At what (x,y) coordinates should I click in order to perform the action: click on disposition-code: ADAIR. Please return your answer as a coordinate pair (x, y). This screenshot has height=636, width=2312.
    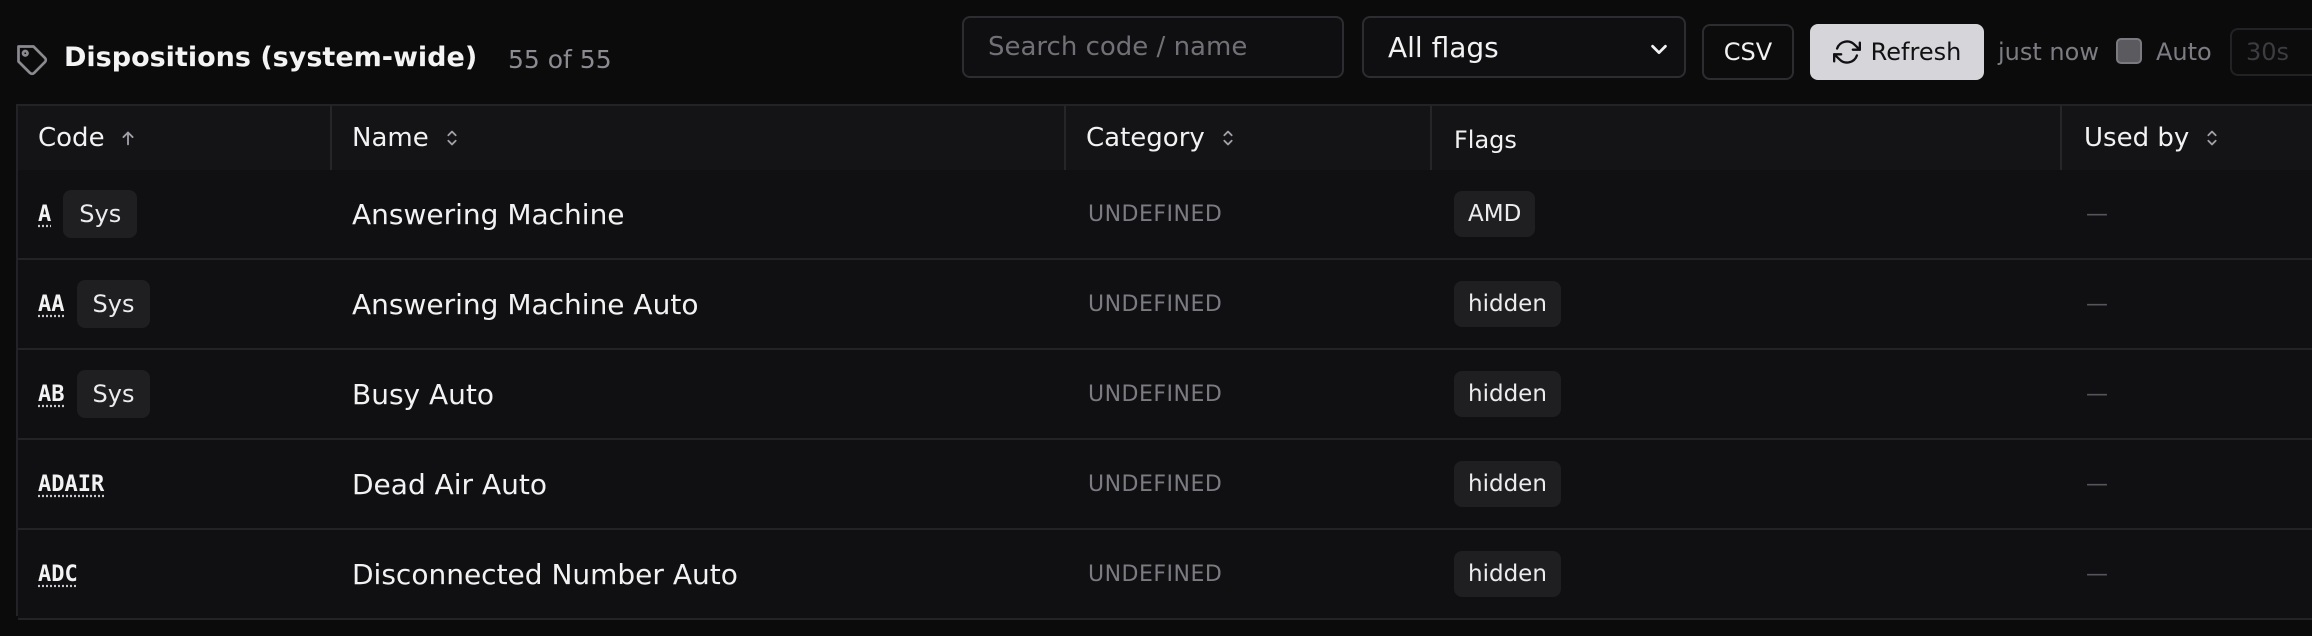
    Looking at the image, I should click on (71, 484).